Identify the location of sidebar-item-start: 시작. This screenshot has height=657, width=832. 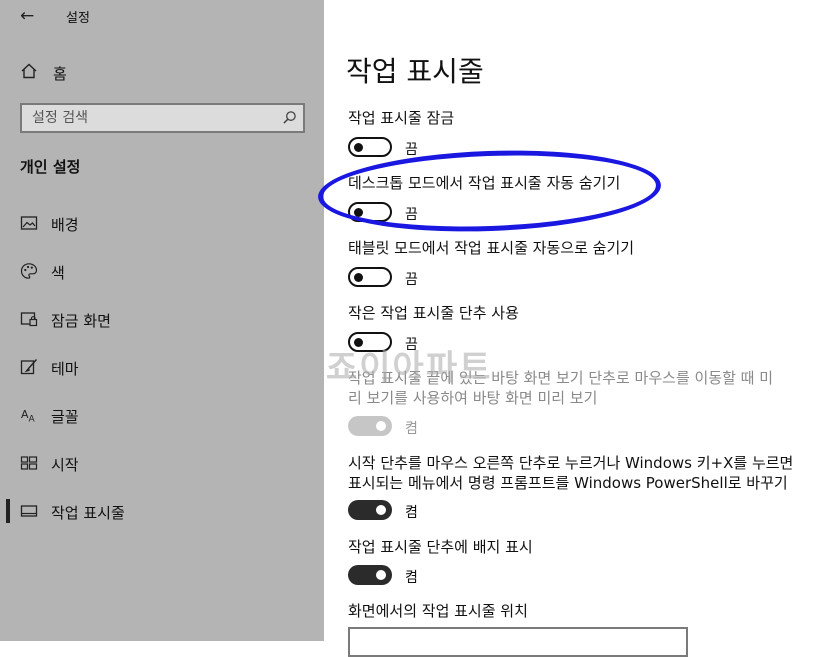
(162, 463).